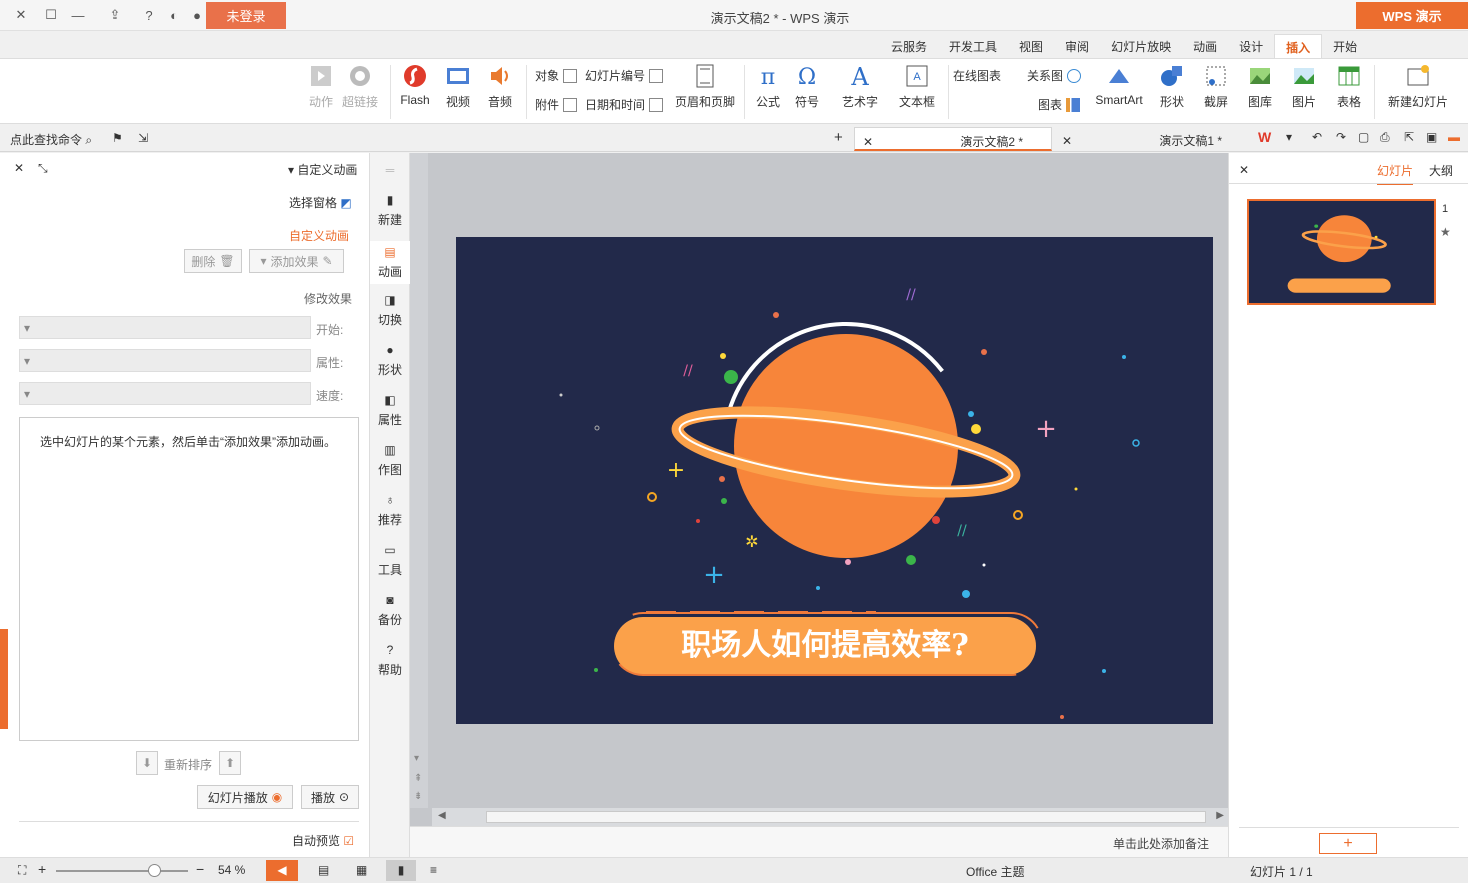  I want to click on property-select: ▾, so click(165, 360).